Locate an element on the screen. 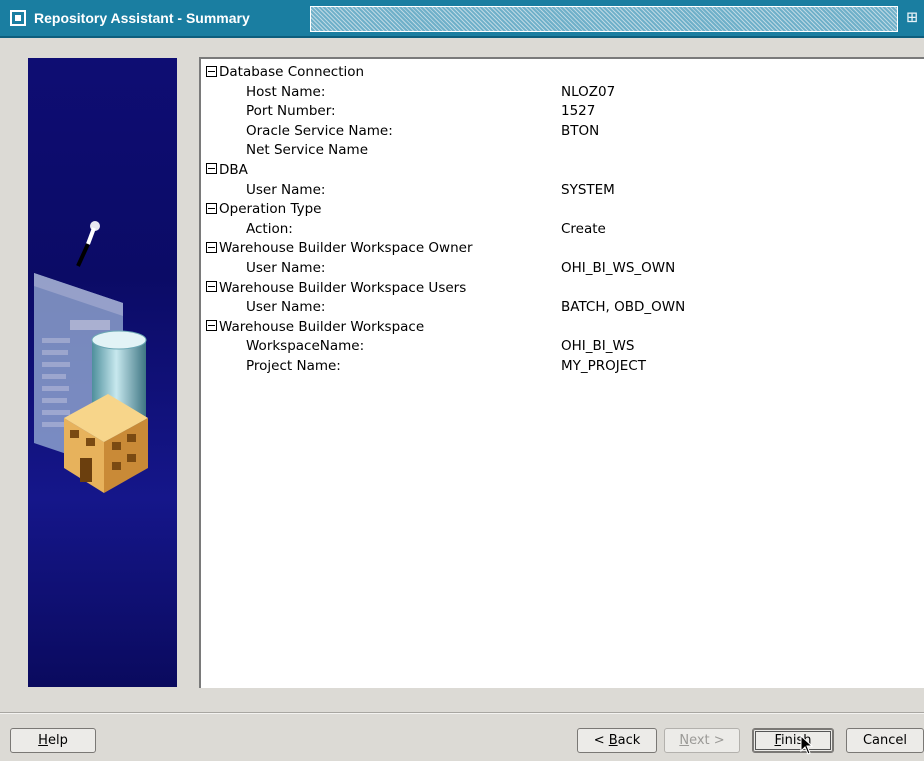  section-title: Warehouse Builder Workspace Owner is located at coordinates (346, 248).